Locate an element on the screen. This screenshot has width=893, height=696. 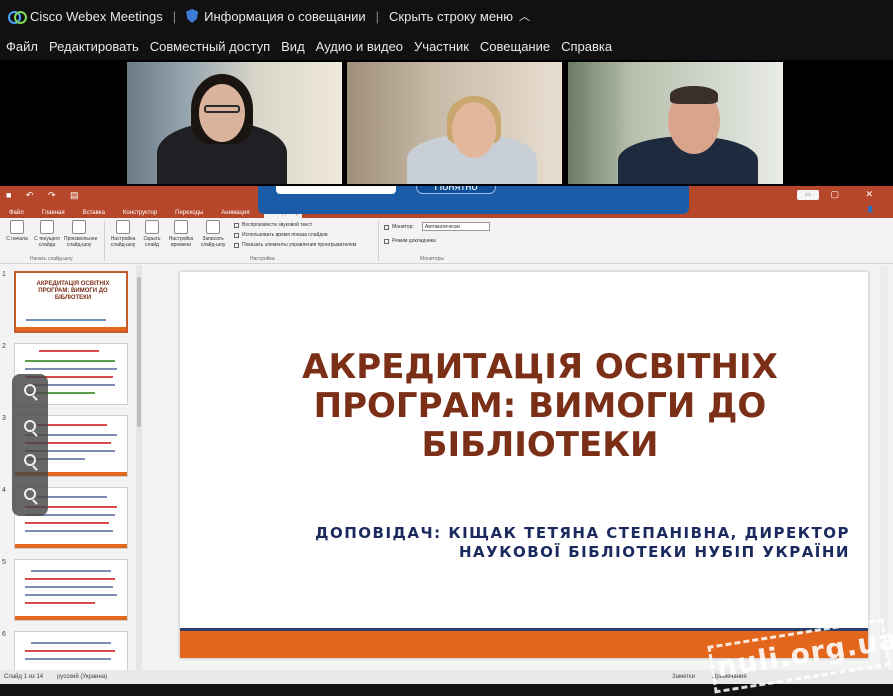
webex-share-banner: Понятно is located at coordinates (473, 200).